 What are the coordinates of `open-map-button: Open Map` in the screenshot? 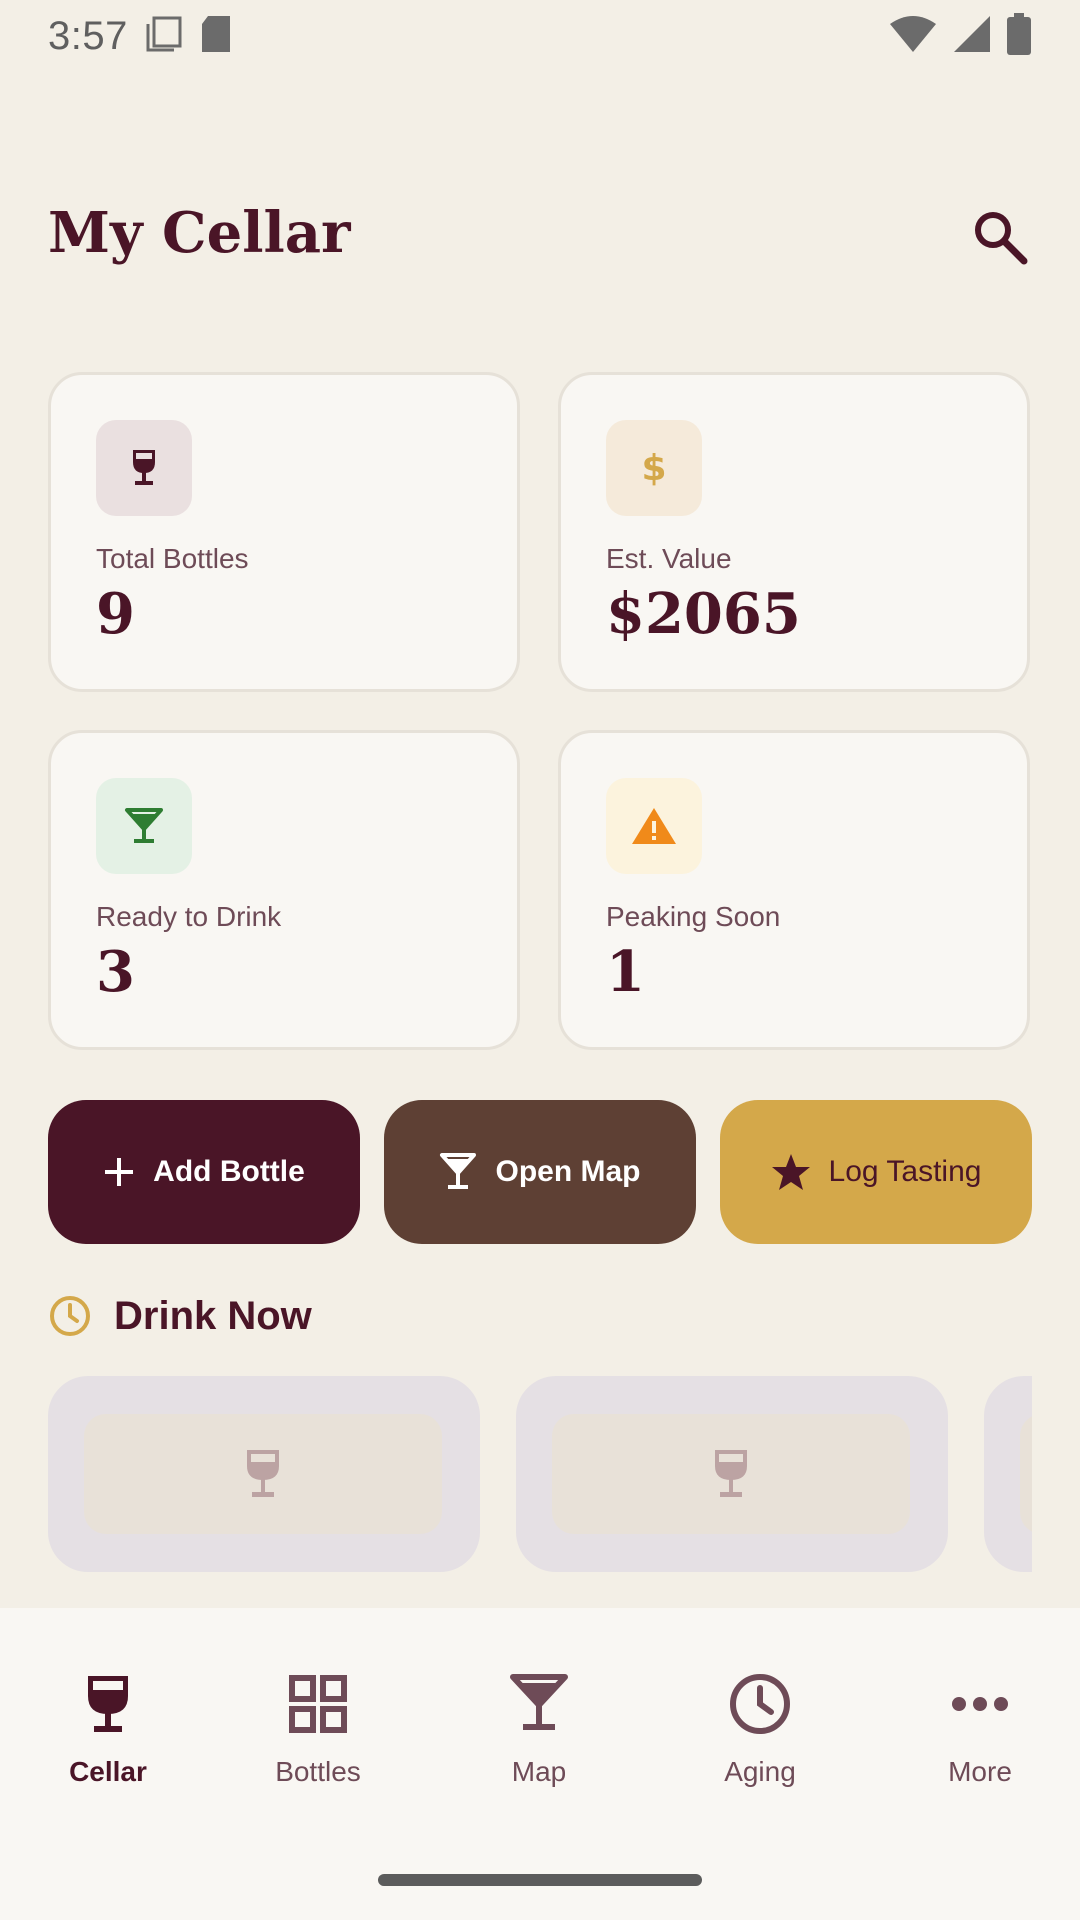 It's located at (540, 1172).